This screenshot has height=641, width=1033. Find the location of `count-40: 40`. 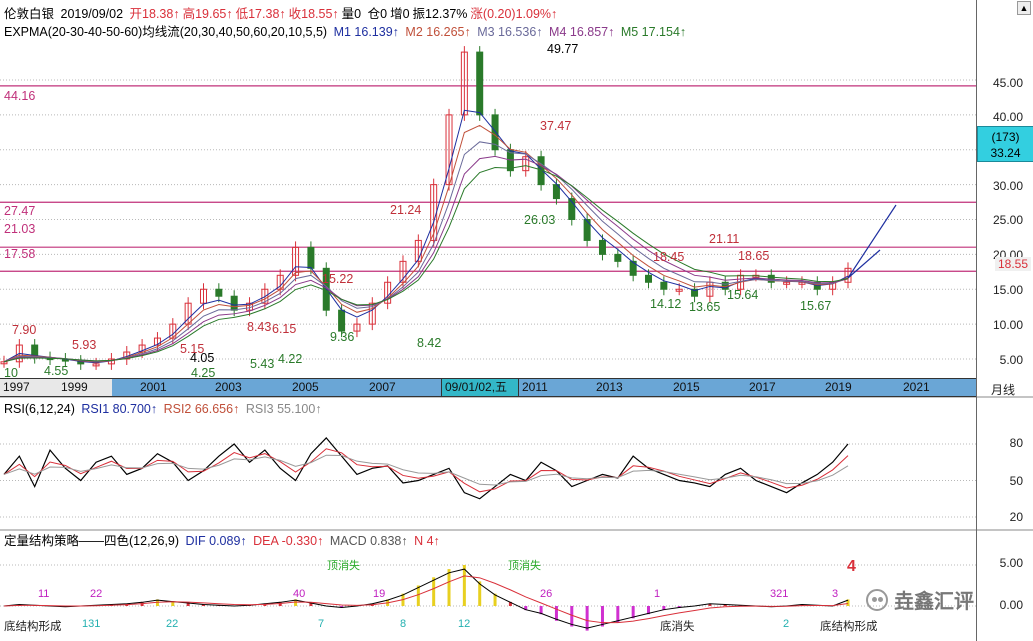

count-40: 40 is located at coordinates (299, 594).